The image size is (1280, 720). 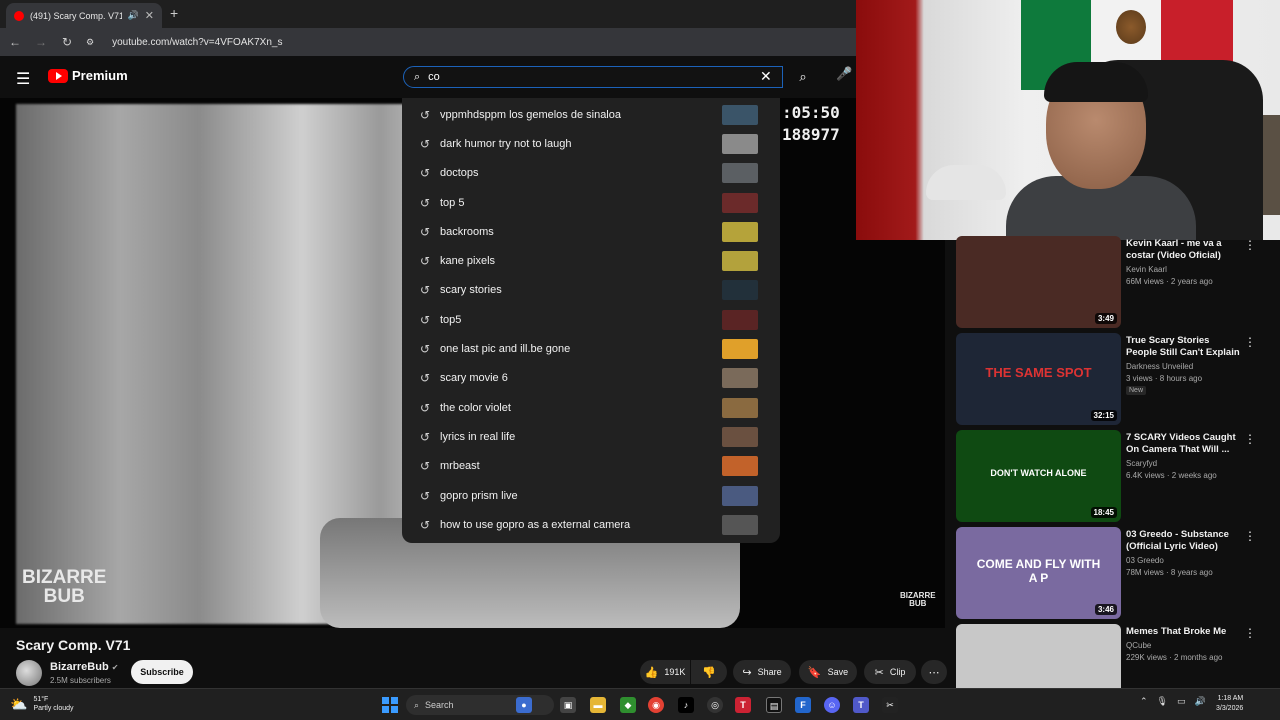 What do you see at coordinates (149, 15) in the screenshot?
I see `close-tab-icon: ✕` at bounding box center [149, 15].